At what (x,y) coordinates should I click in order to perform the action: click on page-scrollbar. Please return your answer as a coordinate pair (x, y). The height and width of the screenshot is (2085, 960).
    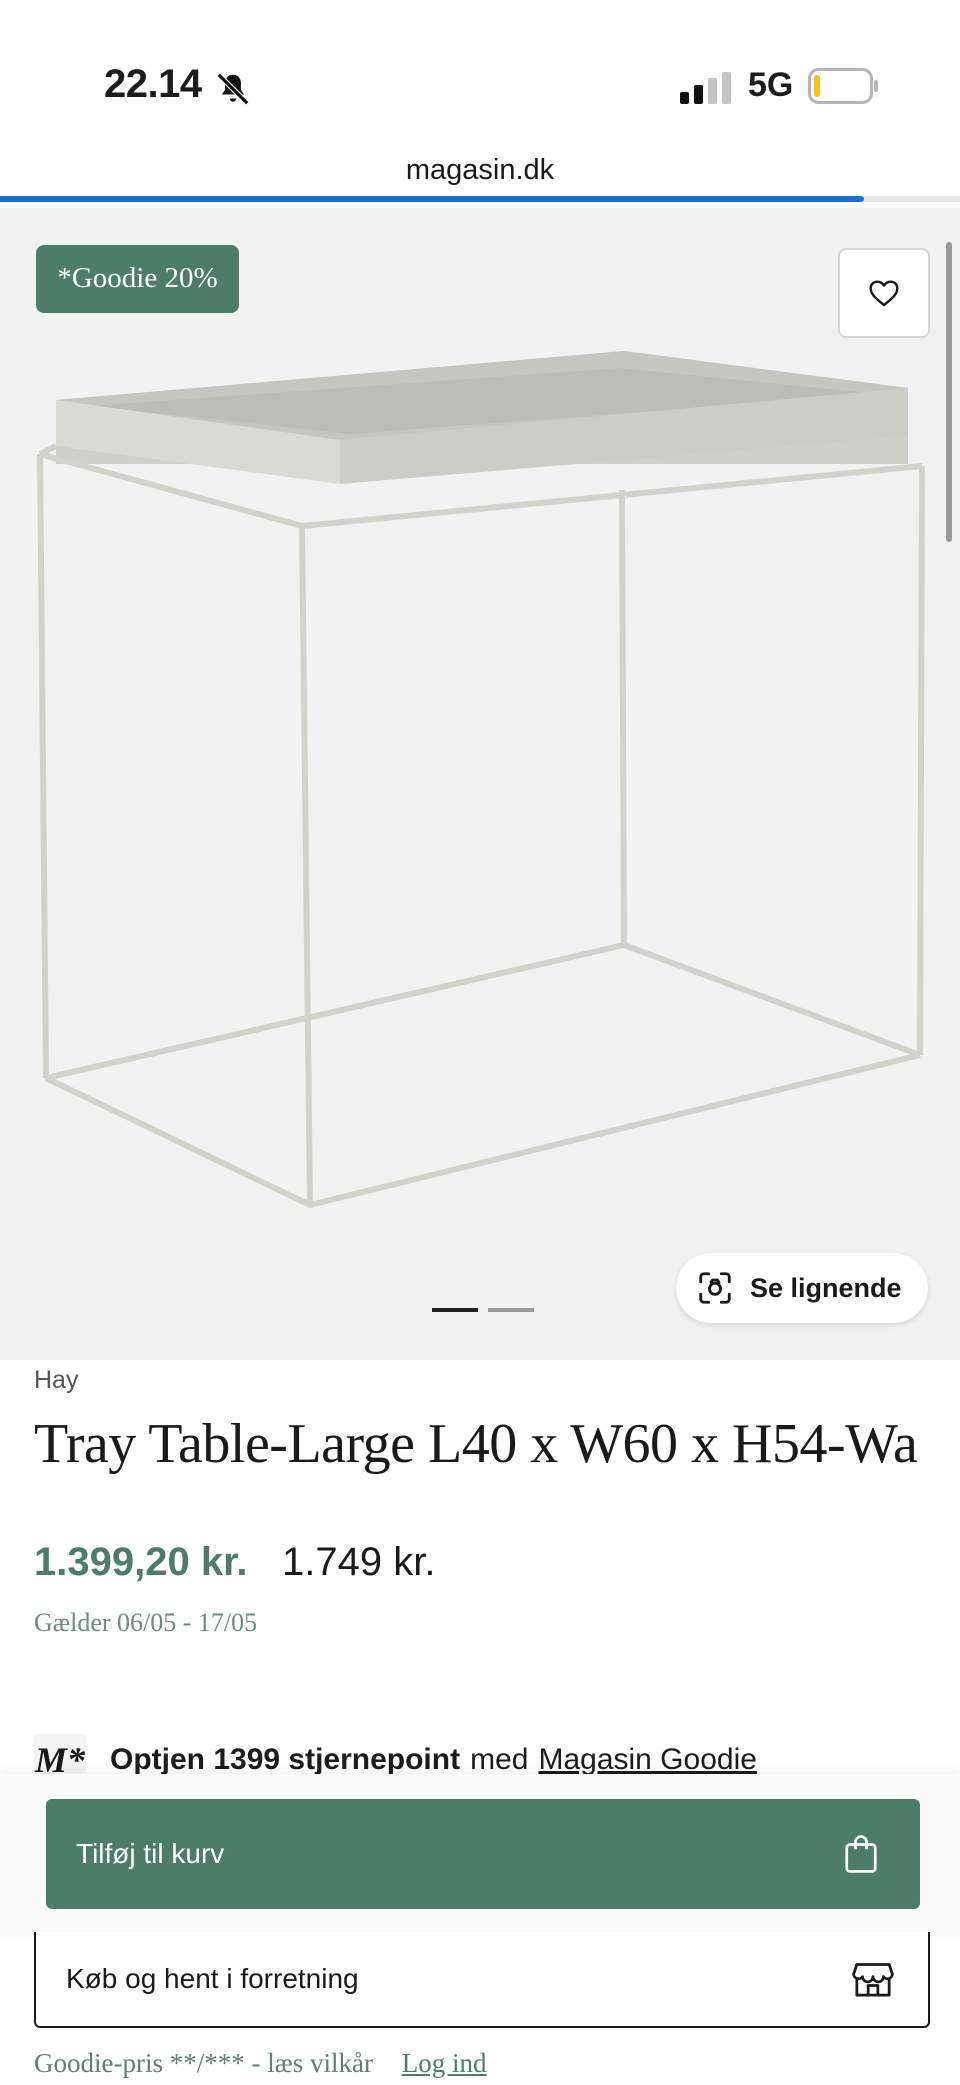
    Looking at the image, I should click on (949, 392).